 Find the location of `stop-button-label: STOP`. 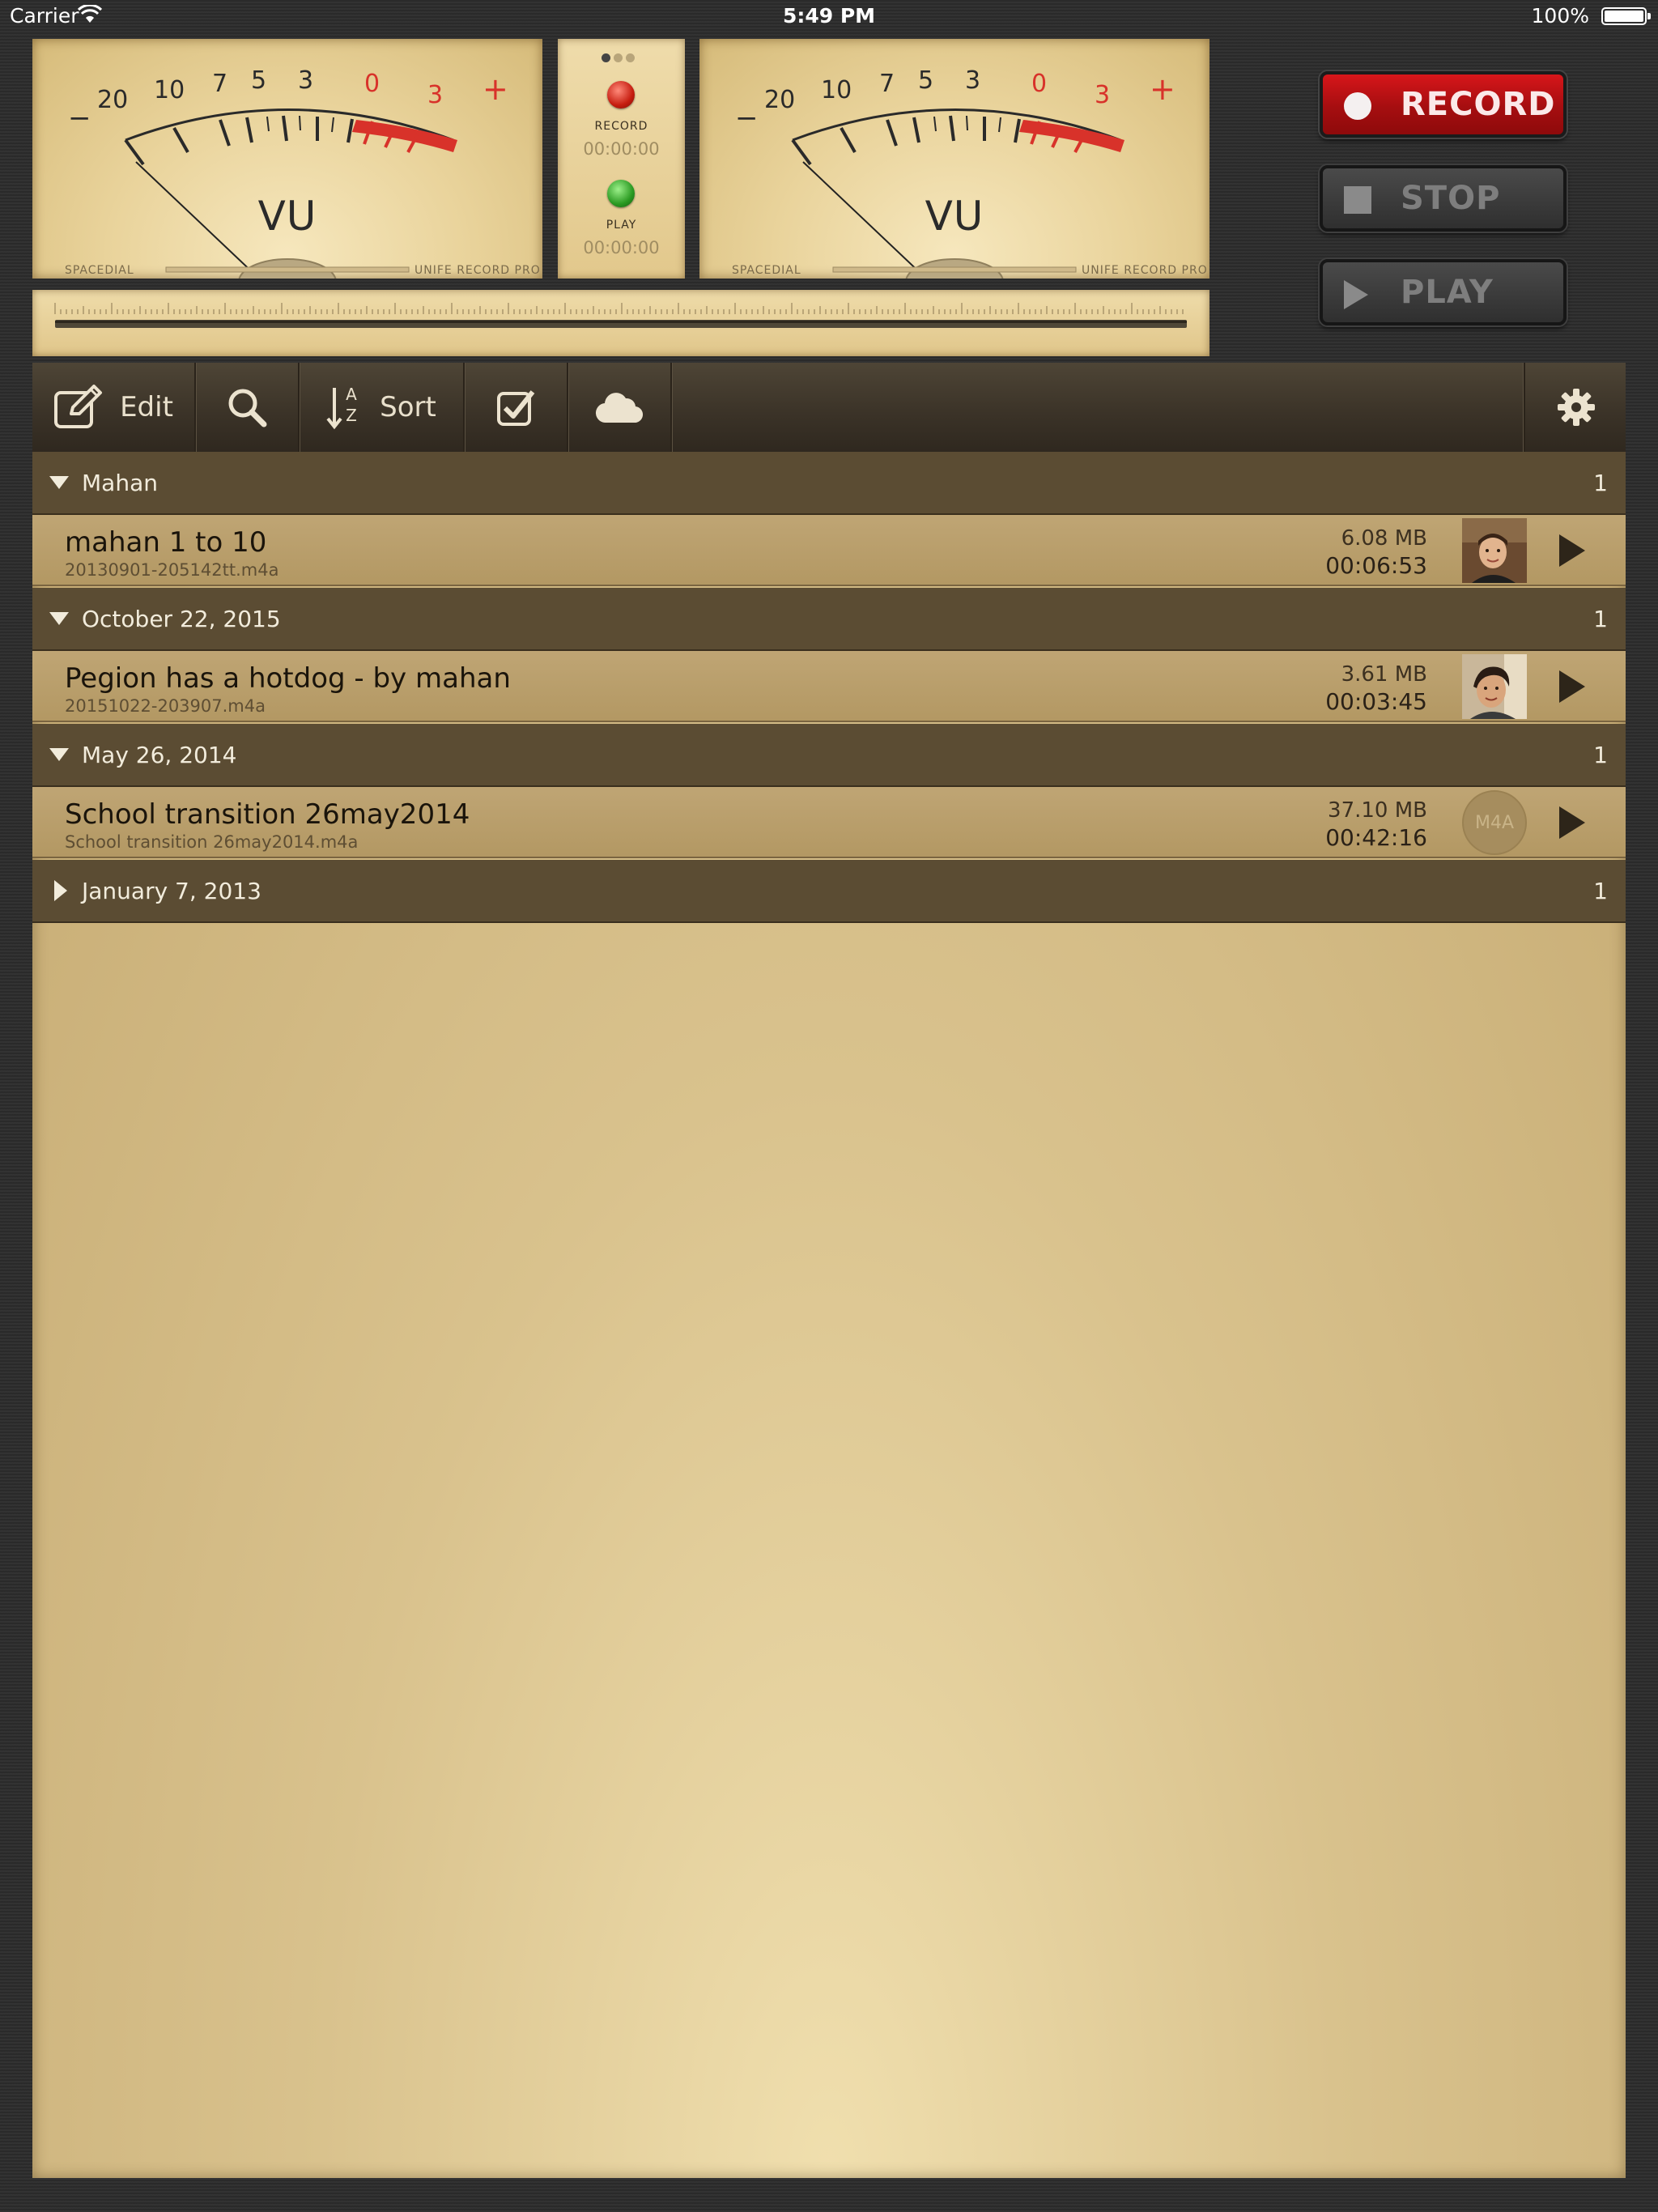

stop-button-label: STOP is located at coordinates (1451, 199).